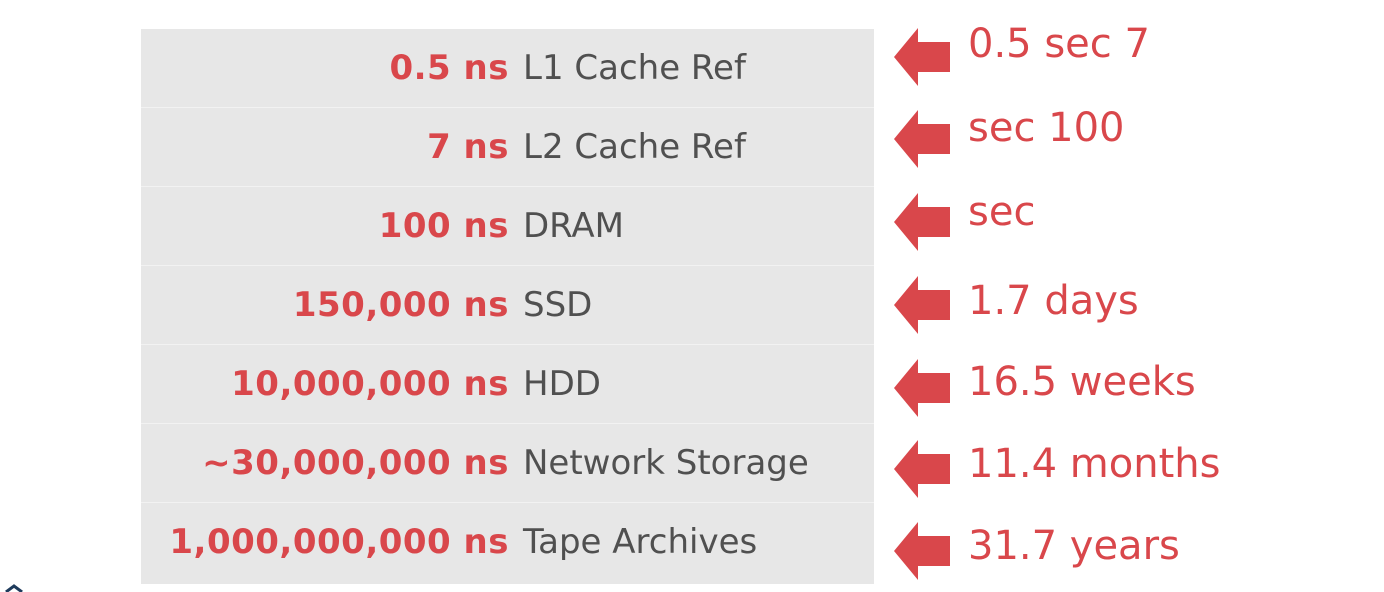  What do you see at coordinates (640, 542) in the screenshot?
I see `storage-label: Tape Archives` at bounding box center [640, 542].